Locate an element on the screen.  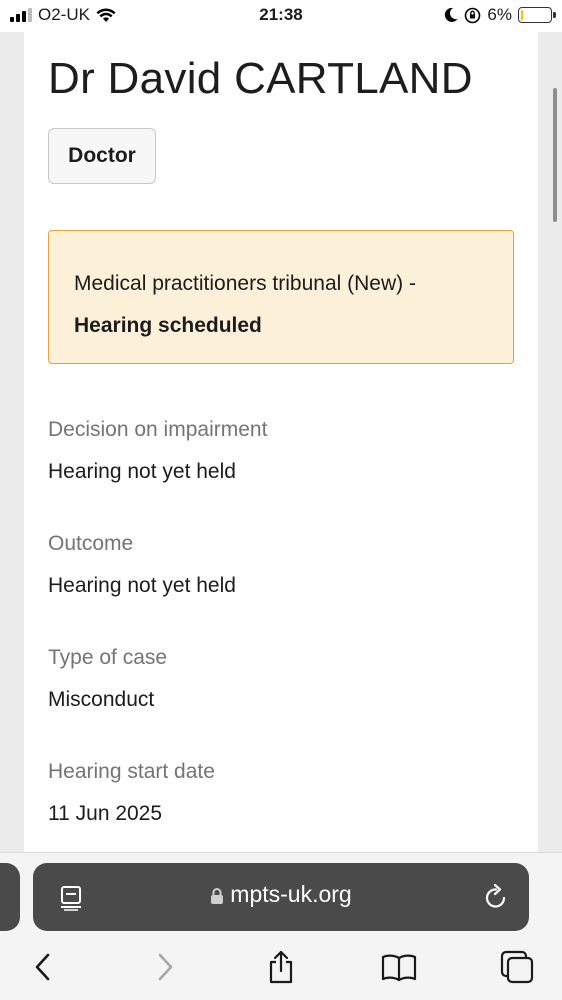
share-icon is located at coordinates (281, 967).